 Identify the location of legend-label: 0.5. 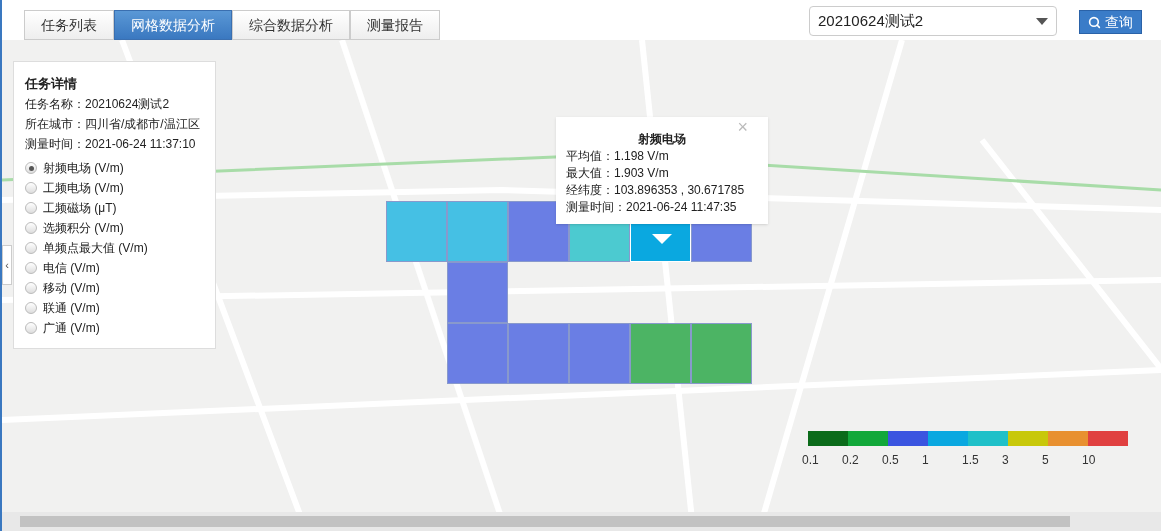
(890, 460).